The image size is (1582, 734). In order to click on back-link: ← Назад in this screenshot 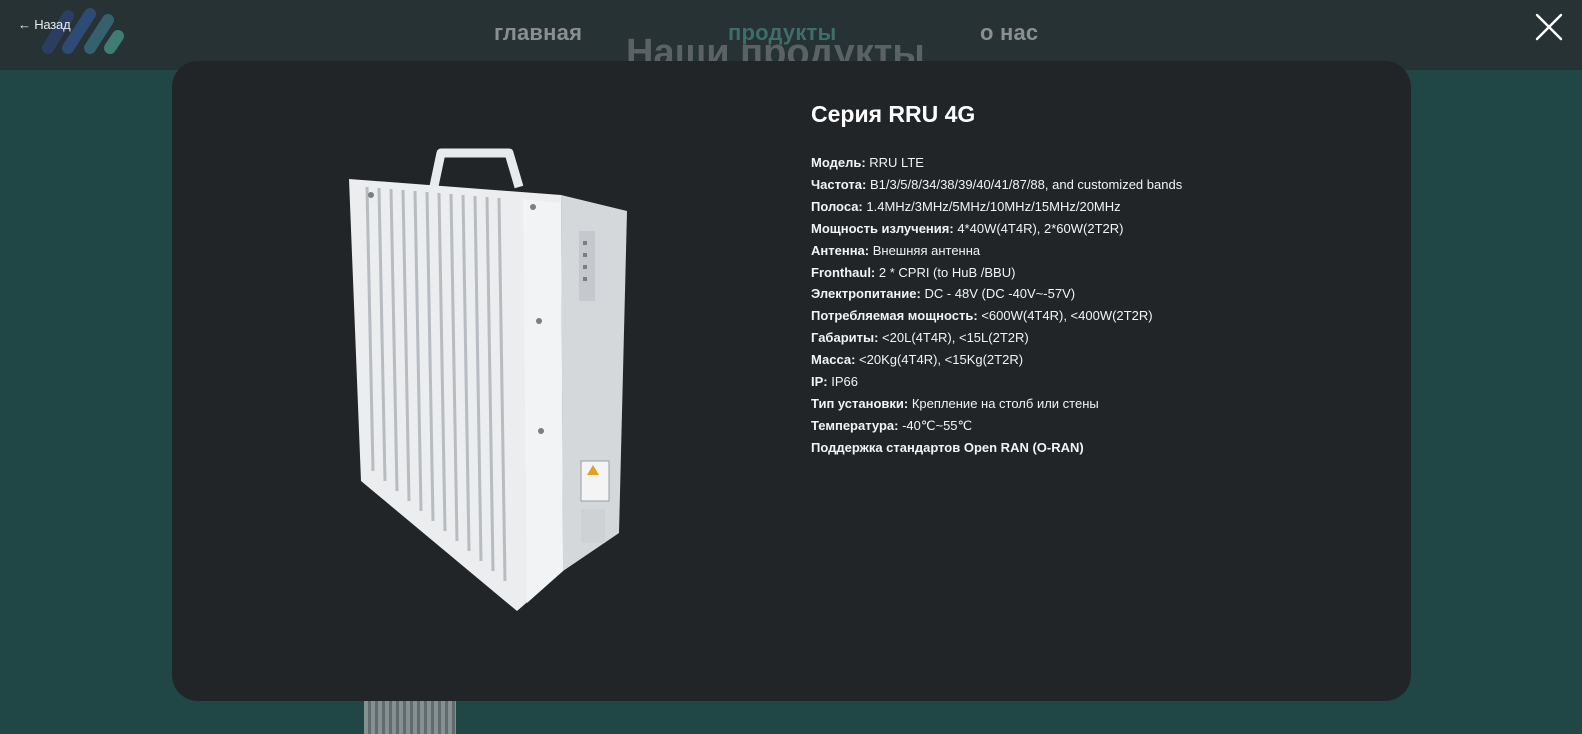, I will do `click(44, 24)`.